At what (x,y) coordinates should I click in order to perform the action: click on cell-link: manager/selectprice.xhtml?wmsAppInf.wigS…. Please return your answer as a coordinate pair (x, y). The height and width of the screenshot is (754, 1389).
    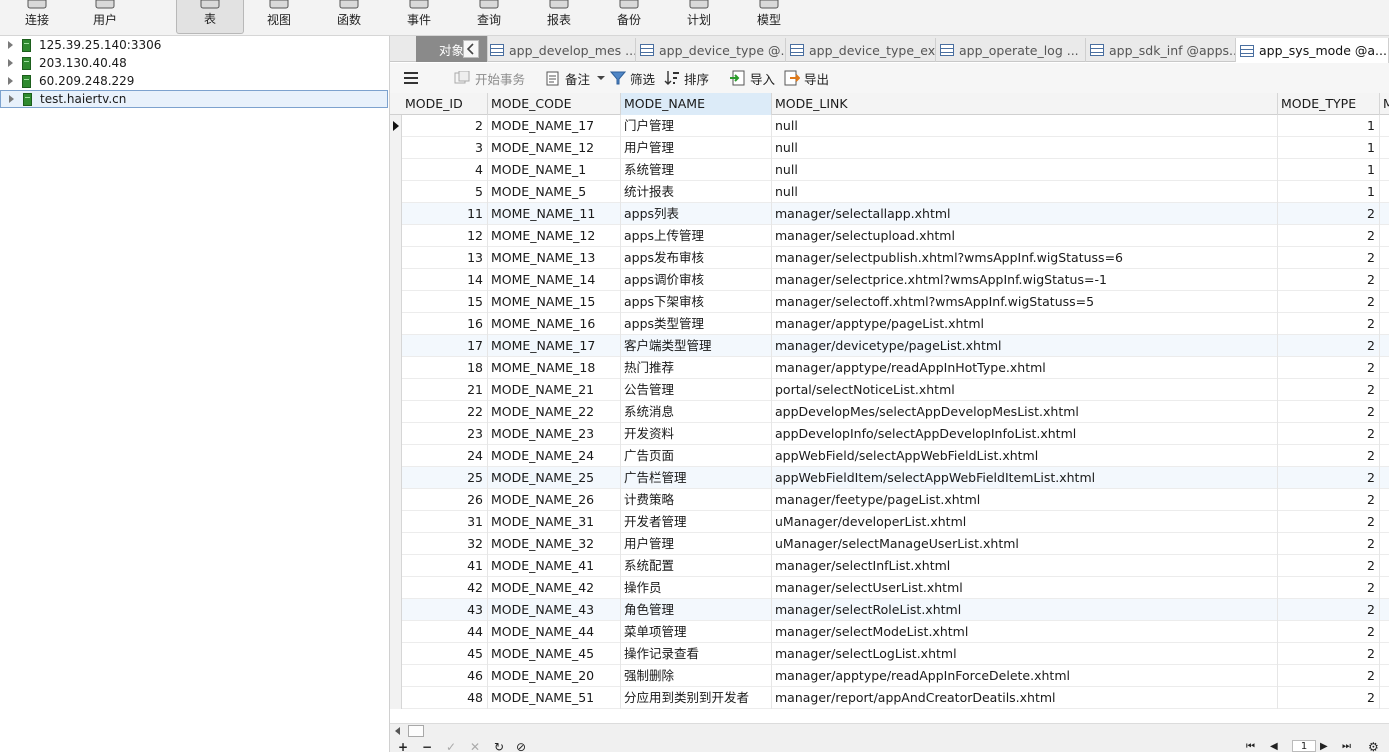
    Looking at the image, I should click on (1025, 280).